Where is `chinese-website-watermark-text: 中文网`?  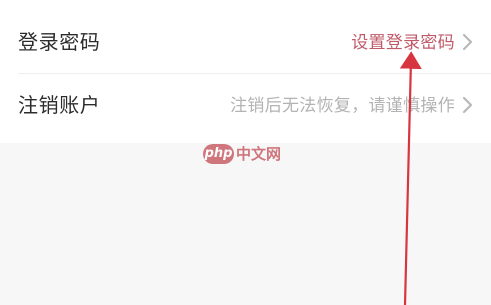
chinese-website-watermark-text: 中文网 is located at coordinates (259, 154).